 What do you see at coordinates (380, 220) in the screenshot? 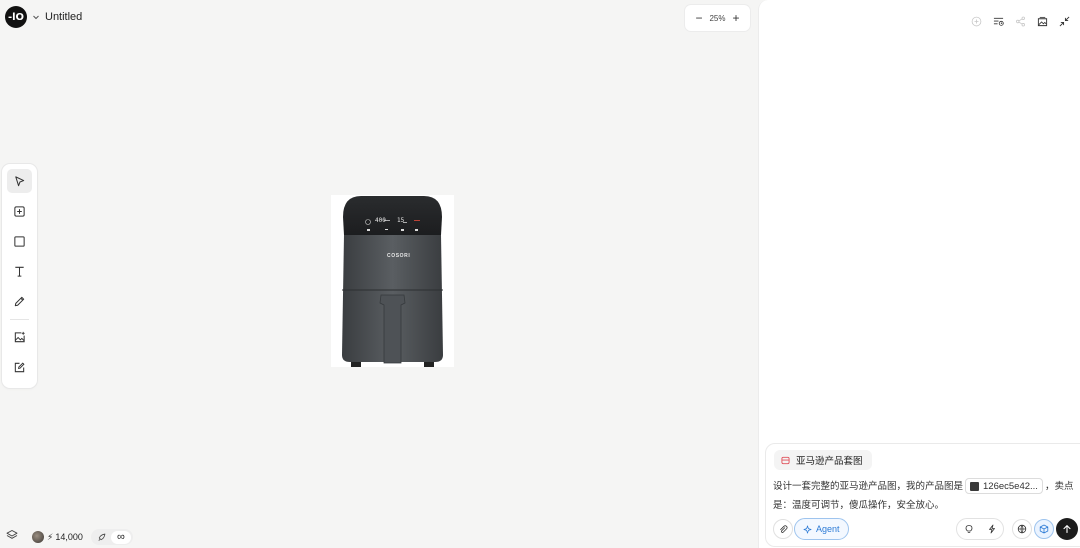
I see `product-display-temp: 400` at bounding box center [380, 220].